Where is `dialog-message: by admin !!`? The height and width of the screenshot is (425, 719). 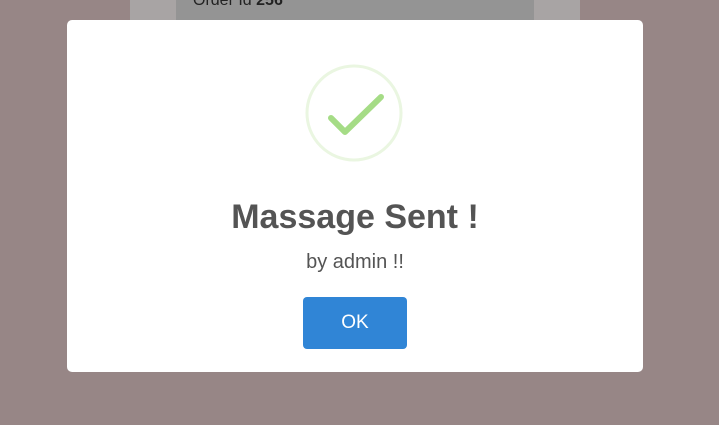
dialog-message: by admin !! is located at coordinates (355, 262).